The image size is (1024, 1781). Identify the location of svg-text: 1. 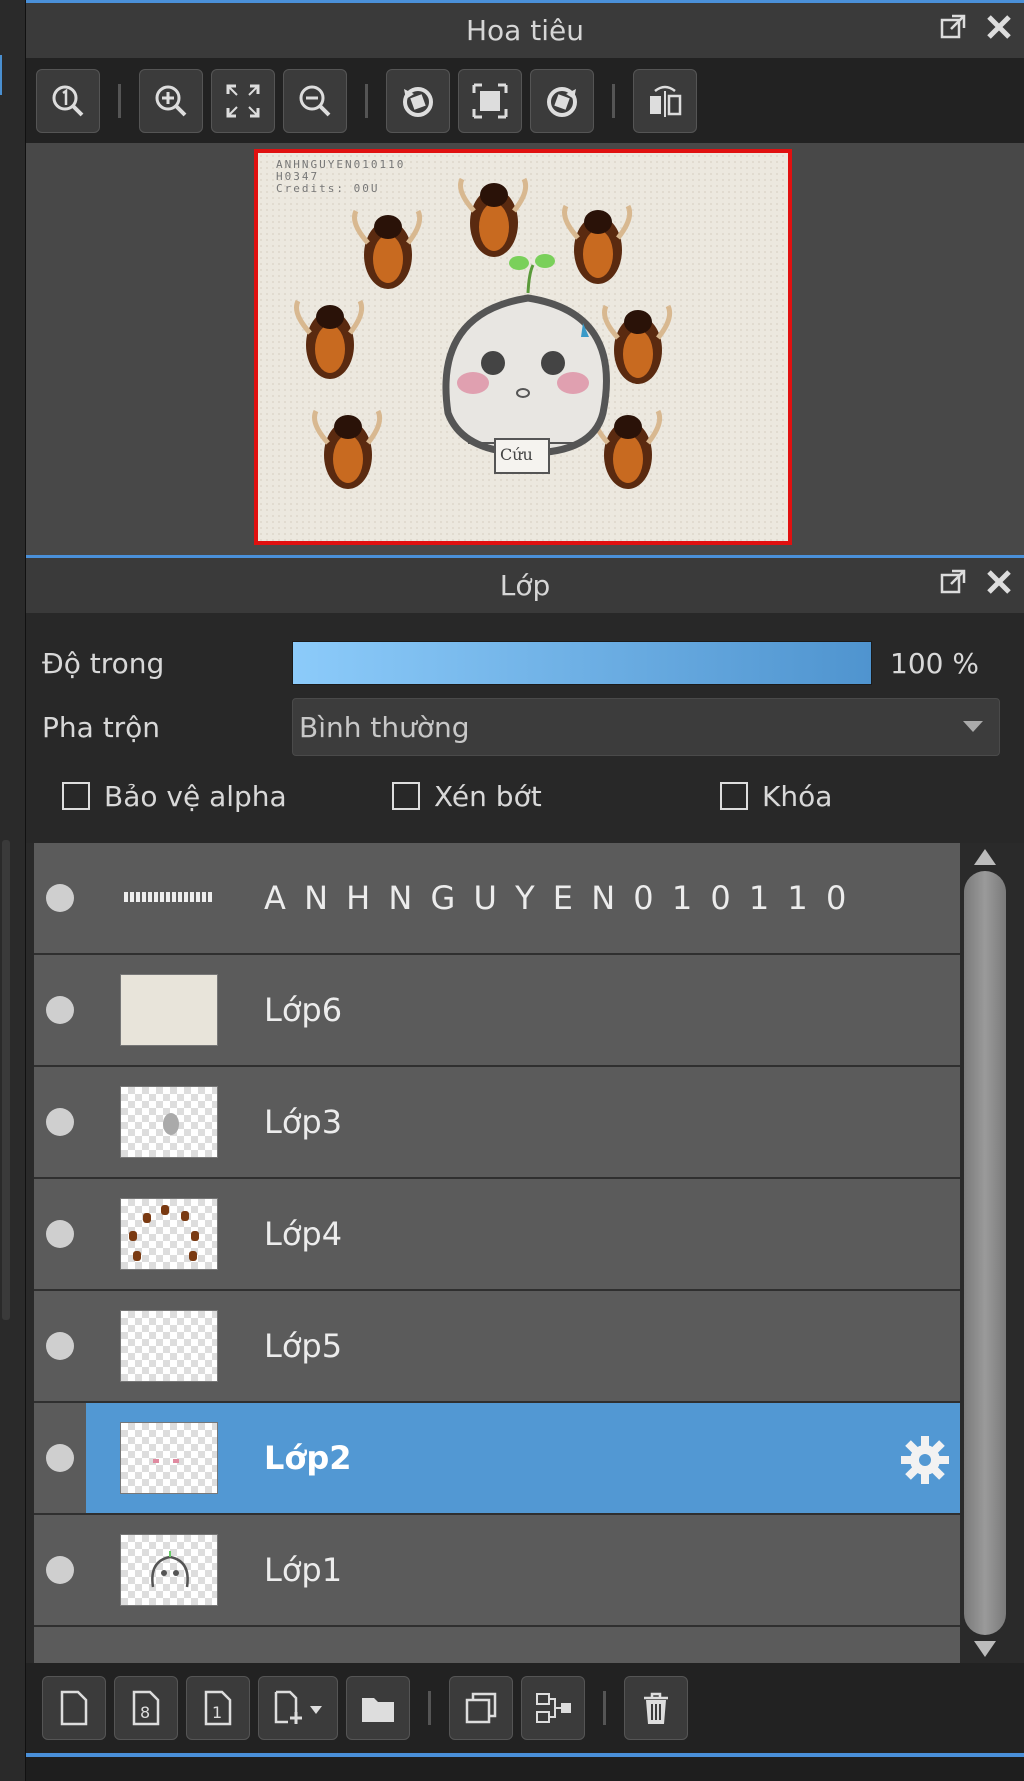
(217, 1712).